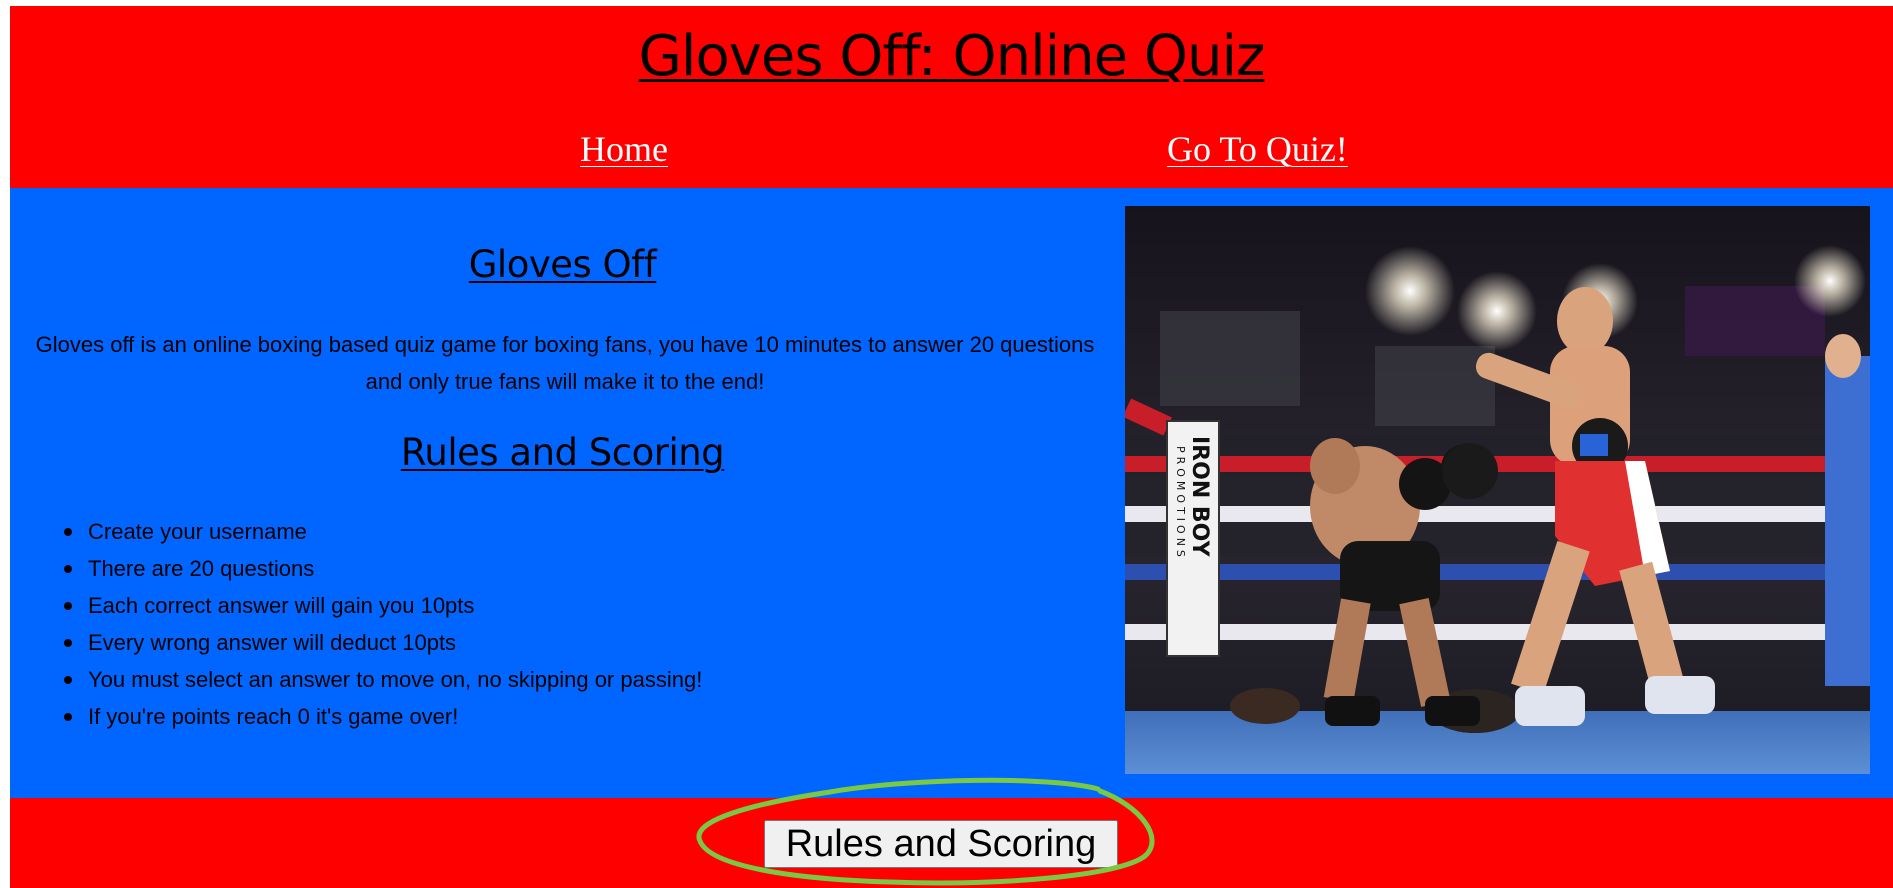 The height and width of the screenshot is (888, 1893). I want to click on about-heading: Gloves Off, so click(562, 264).